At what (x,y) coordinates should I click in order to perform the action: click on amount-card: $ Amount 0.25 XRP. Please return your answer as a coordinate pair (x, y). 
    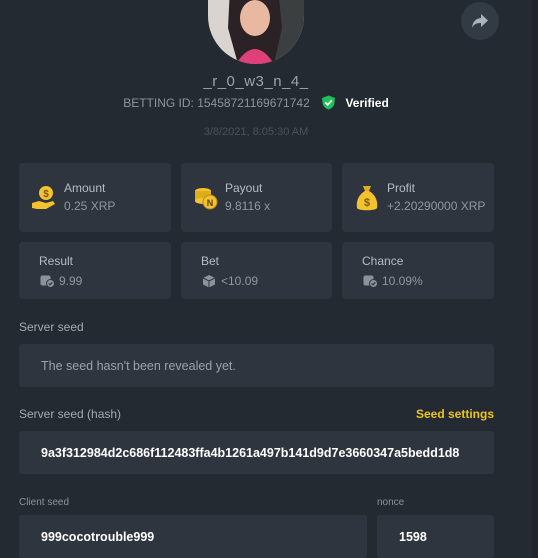
    Looking at the image, I should click on (95, 197).